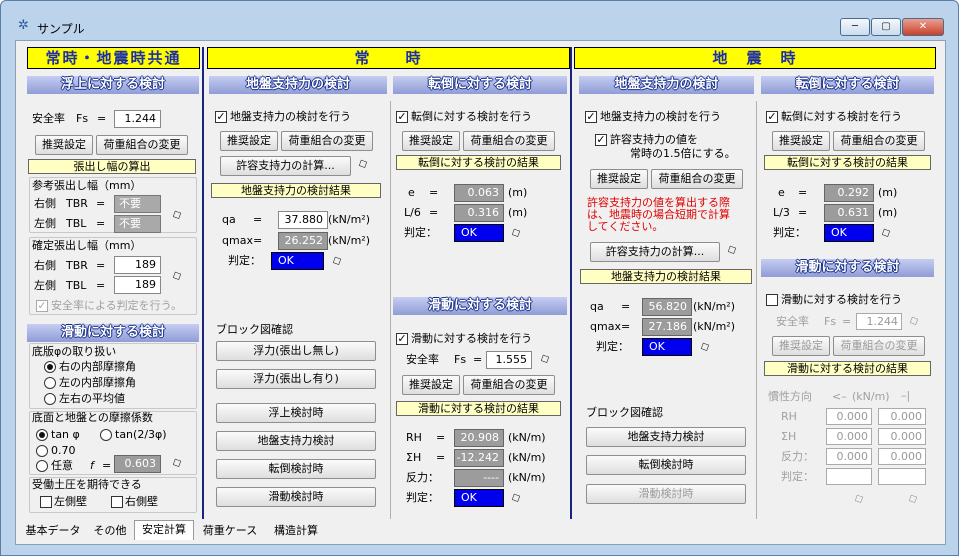  Describe the element at coordinates (781, 192) in the screenshot. I see `e-label: e` at that location.